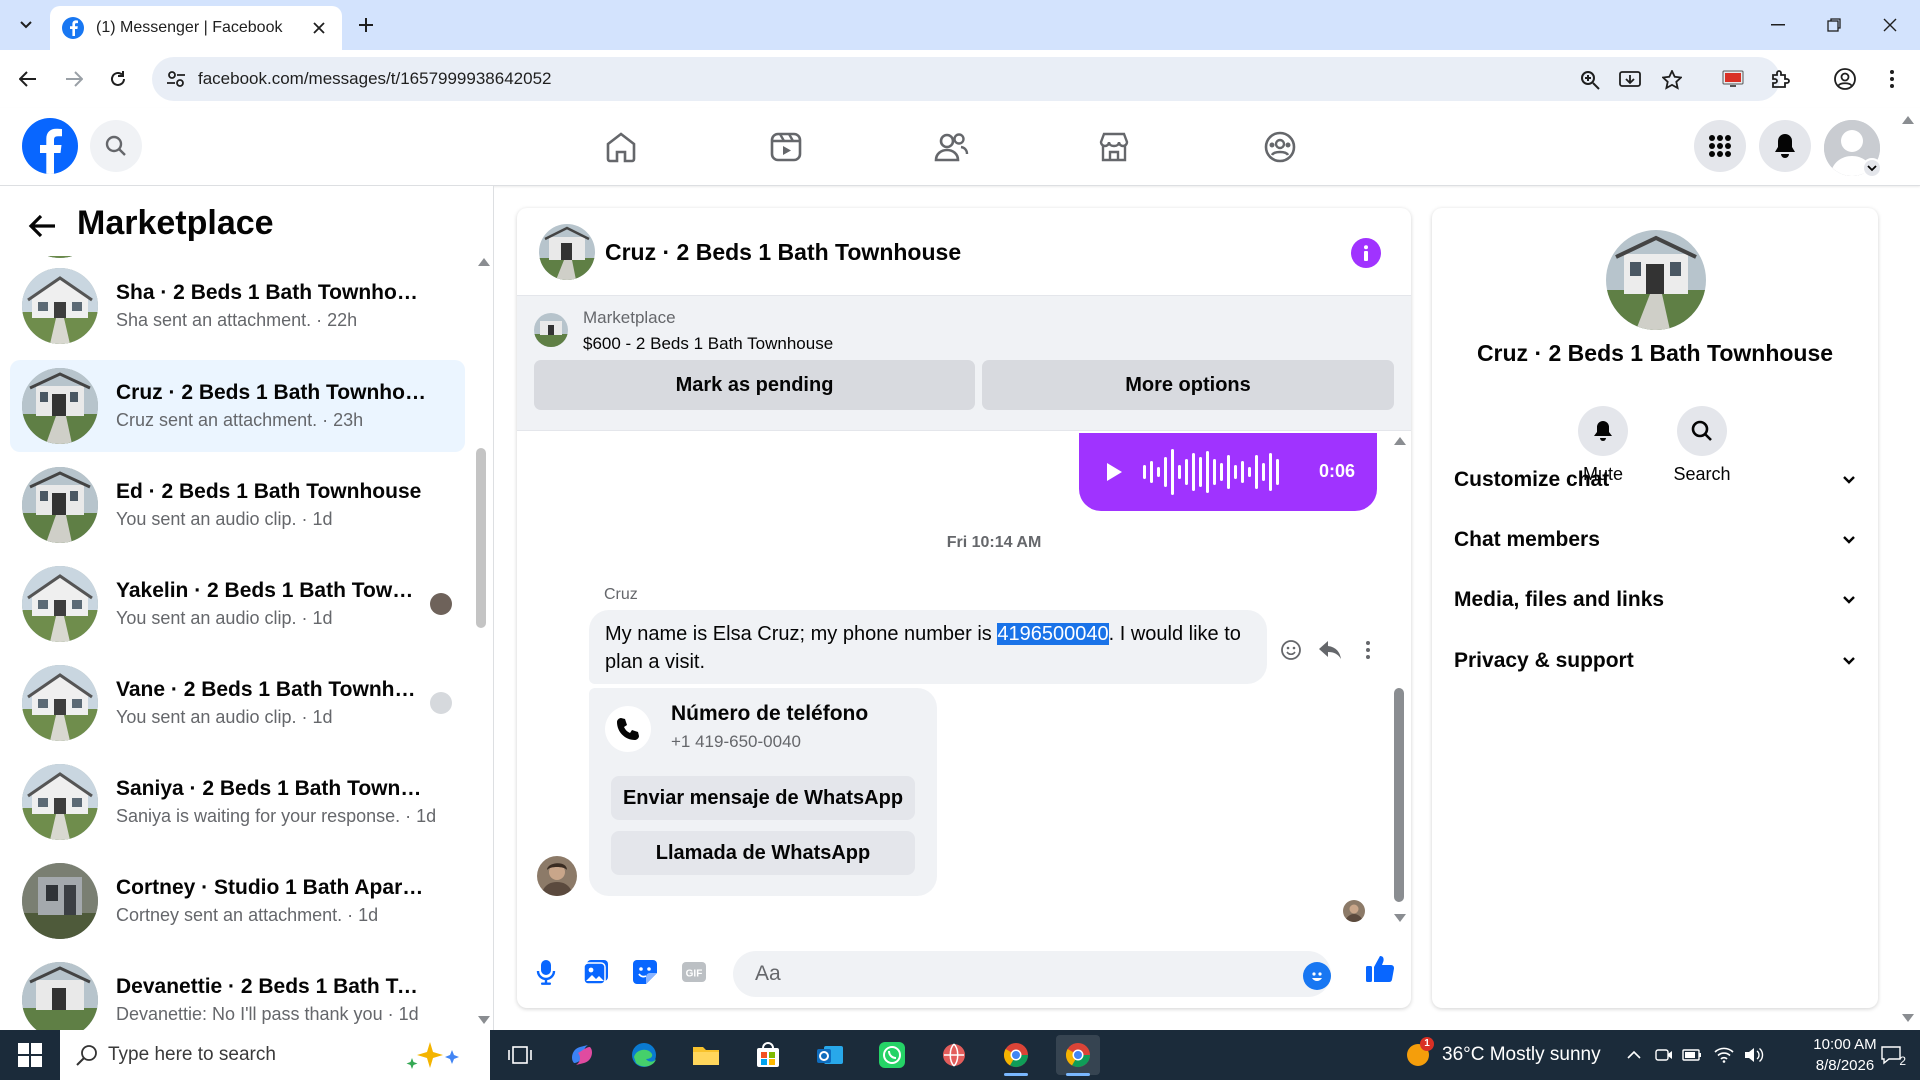 This screenshot has width=1920, height=1080. What do you see at coordinates (1834, 25) in the screenshot?
I see `restore-window-icon` at bounding box center [1834, 25].